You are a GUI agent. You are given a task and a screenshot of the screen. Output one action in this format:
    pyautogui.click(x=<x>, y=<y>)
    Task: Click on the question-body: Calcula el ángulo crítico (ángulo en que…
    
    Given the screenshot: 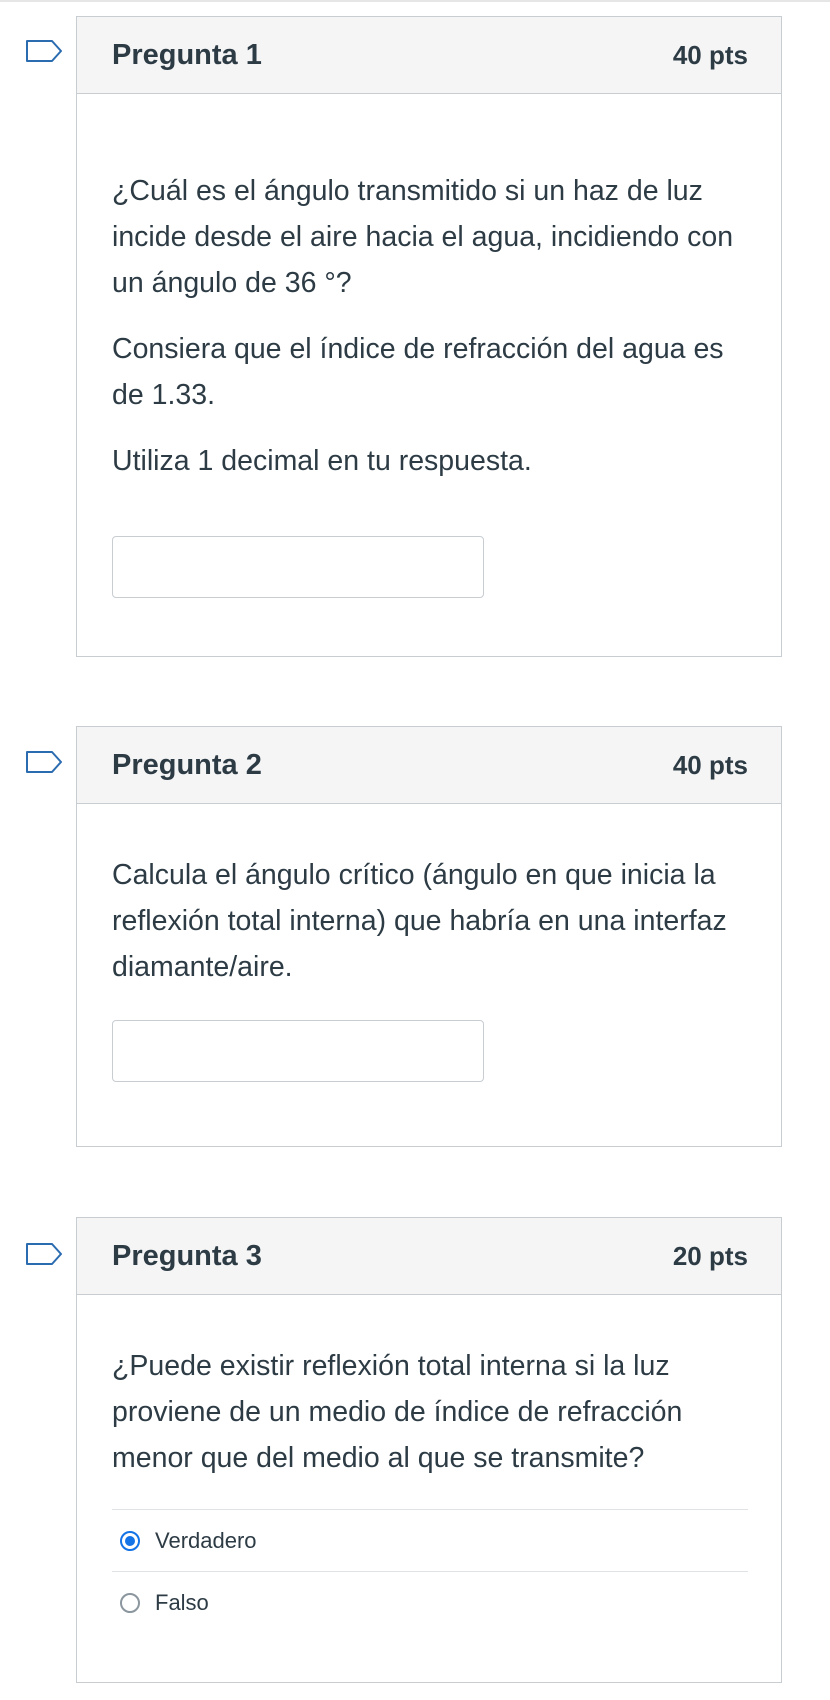 What is the action you would take?
    pyautogui.click(x=429, y=943)
    